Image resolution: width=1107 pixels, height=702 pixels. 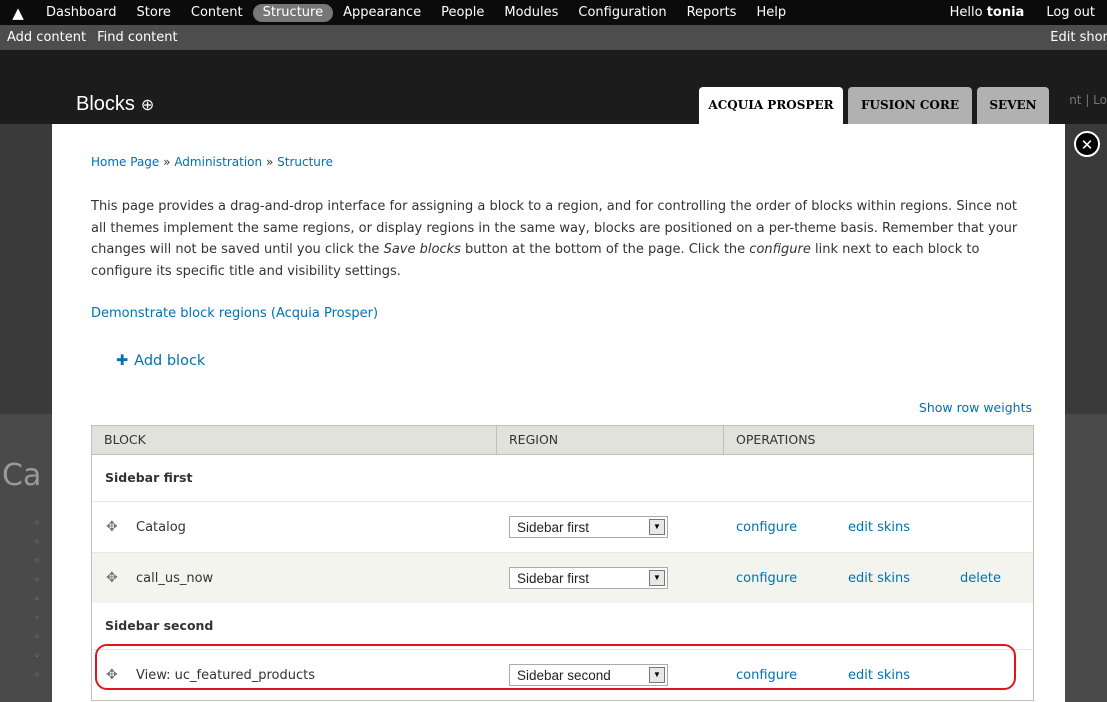 What do you see at coordinates (562, 478) in the screenshot?
I see `region-header-sidebar-first: Sidebar first` at bounding box center [562, 478].